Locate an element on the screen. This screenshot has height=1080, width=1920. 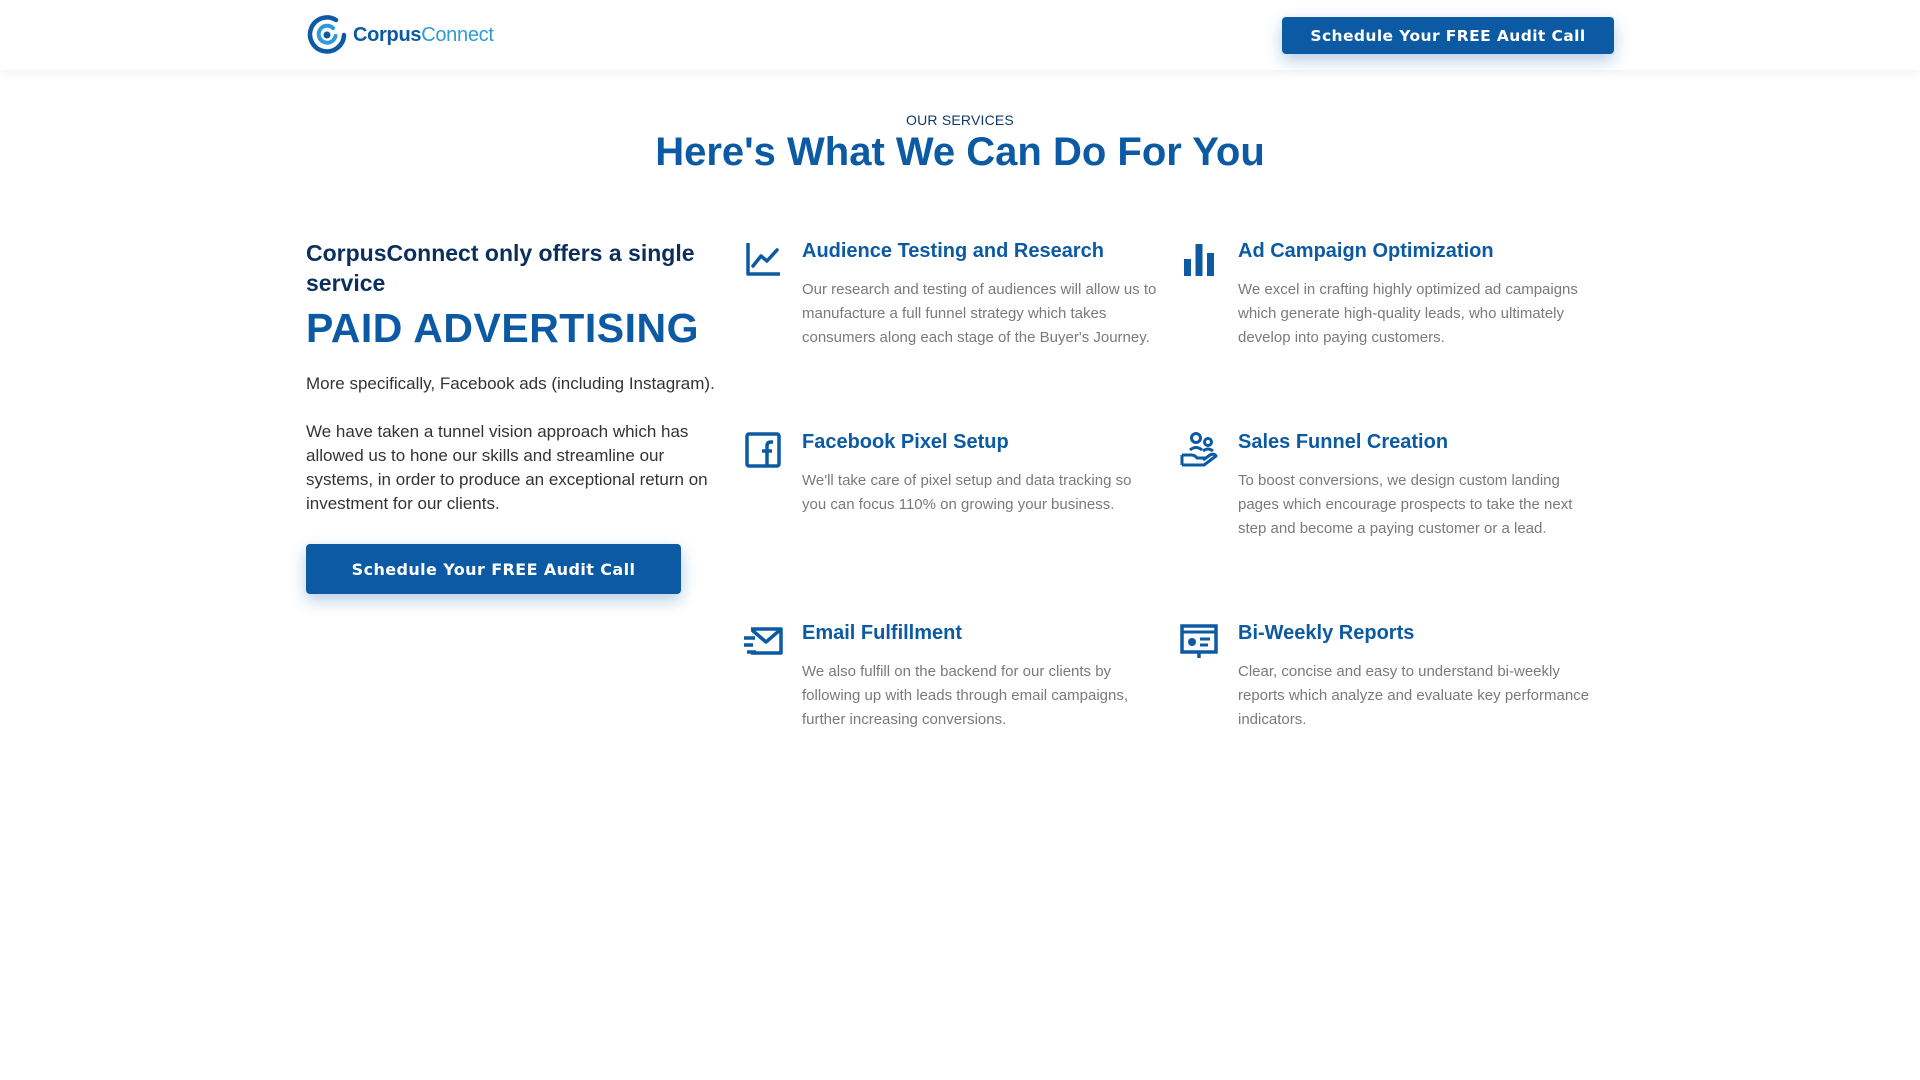
service-title: Facebook Pixel Setup is located at coordinates (905, 442).